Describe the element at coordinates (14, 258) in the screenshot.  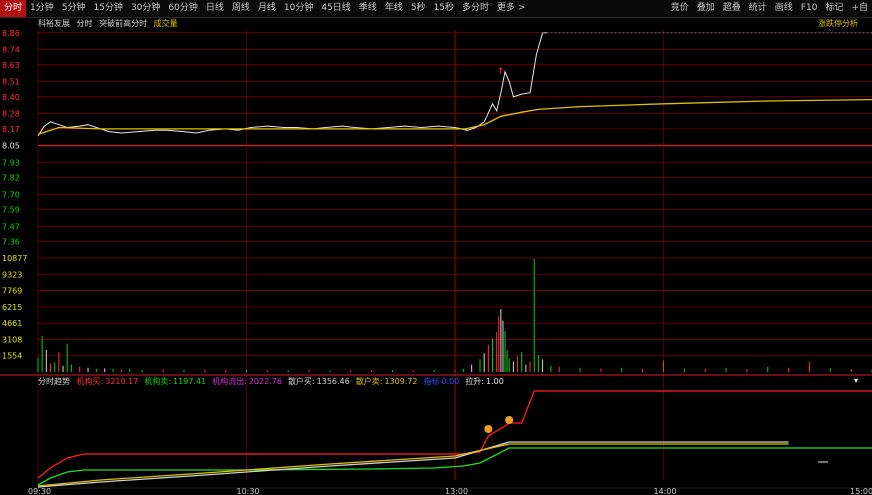
I see `volume-tick-label: 10877` at that location.